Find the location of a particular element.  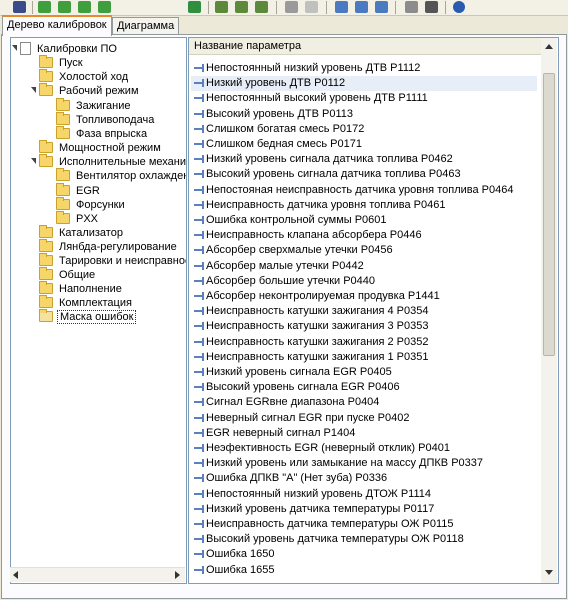

parameter-label: Неверный сигнал EGR при пуске P0402 is located at coordinates (308, 417).